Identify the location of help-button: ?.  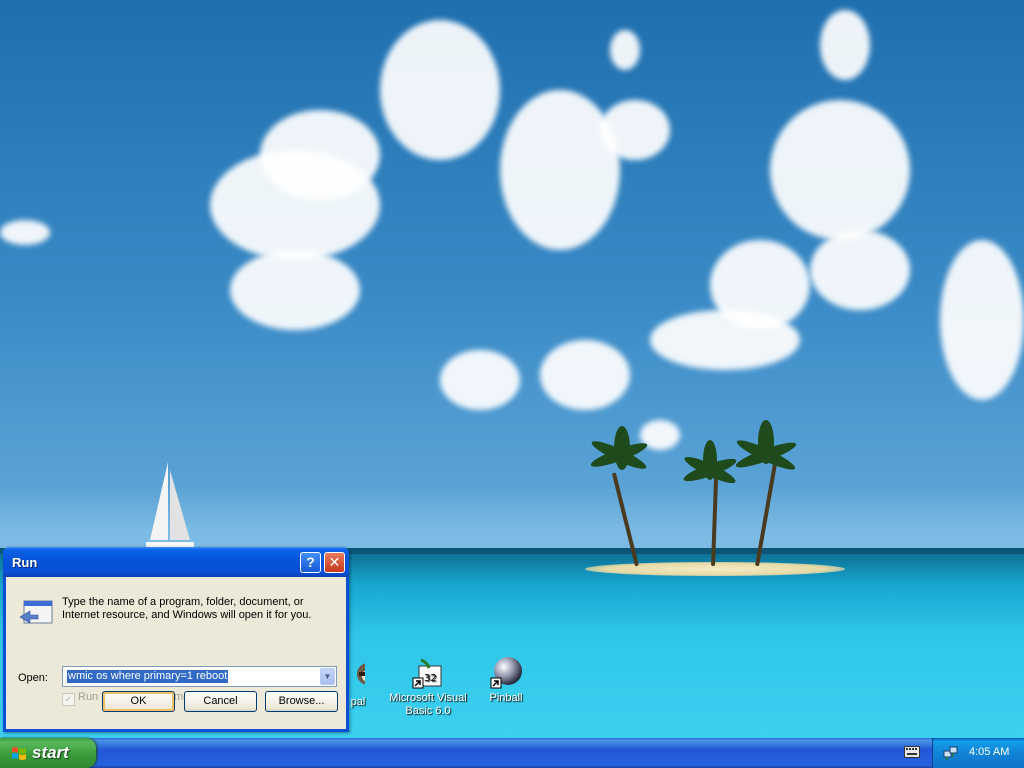
(310, 562).